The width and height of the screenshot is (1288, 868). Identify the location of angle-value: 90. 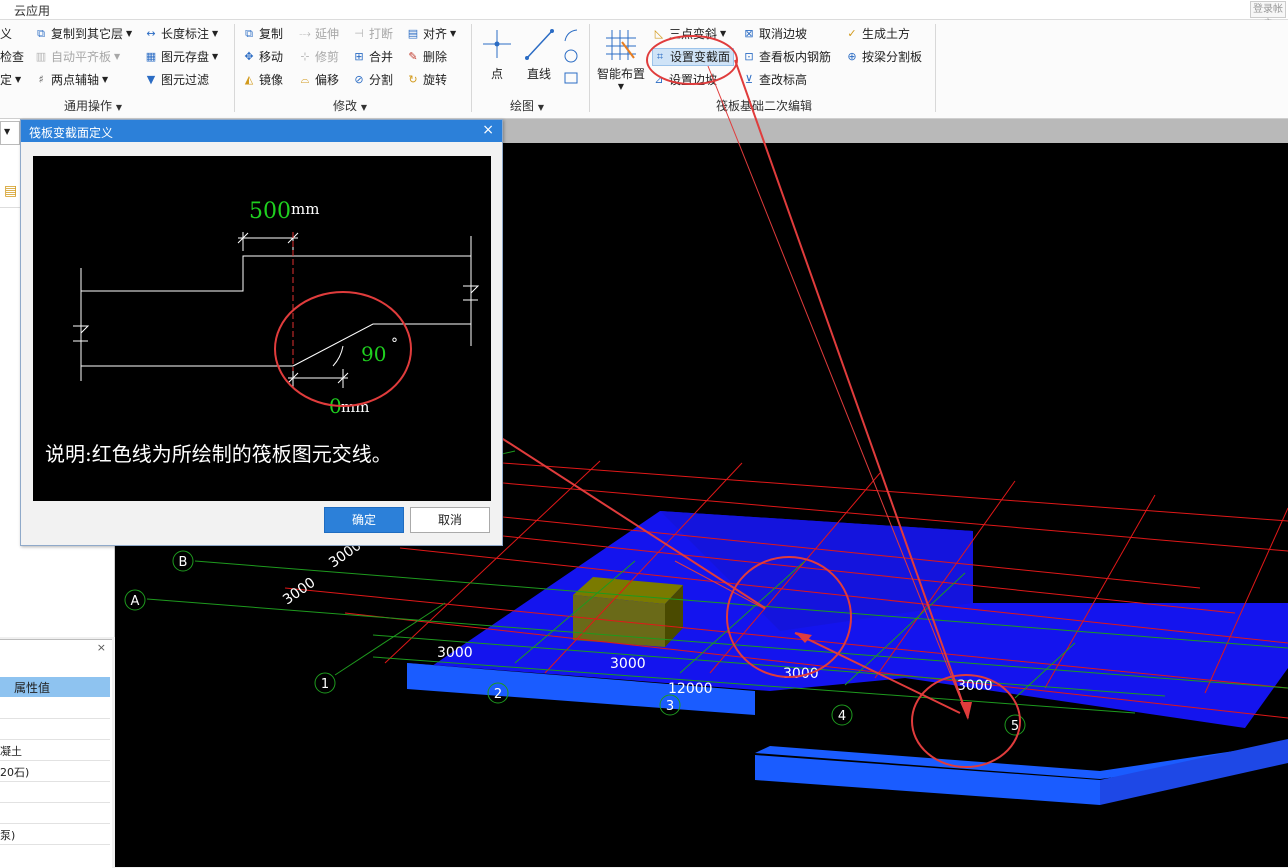
(373, 354).